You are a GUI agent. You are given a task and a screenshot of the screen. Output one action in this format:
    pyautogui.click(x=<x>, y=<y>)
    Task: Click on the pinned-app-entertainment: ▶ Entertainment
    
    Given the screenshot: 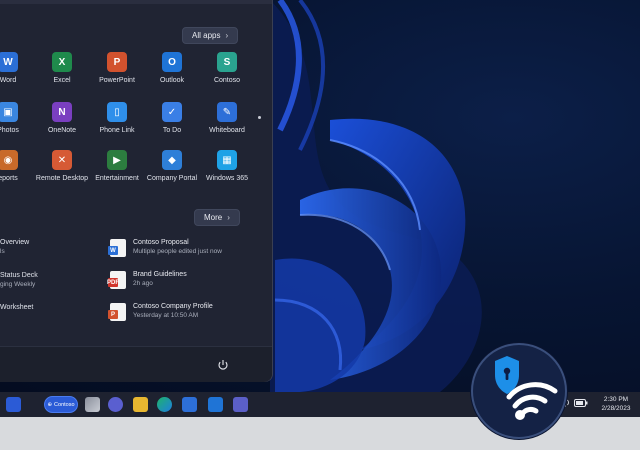 What is the action you would take?
    pyautogui.click(x=117, y=172)
    